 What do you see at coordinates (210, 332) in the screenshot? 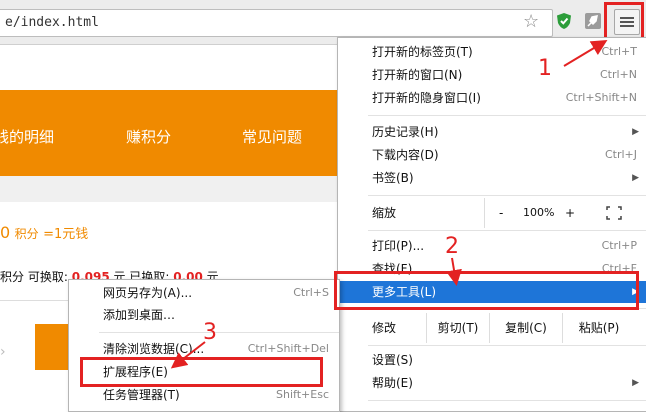
I see `step-number-3: 3` at bounding box center [210, 332].